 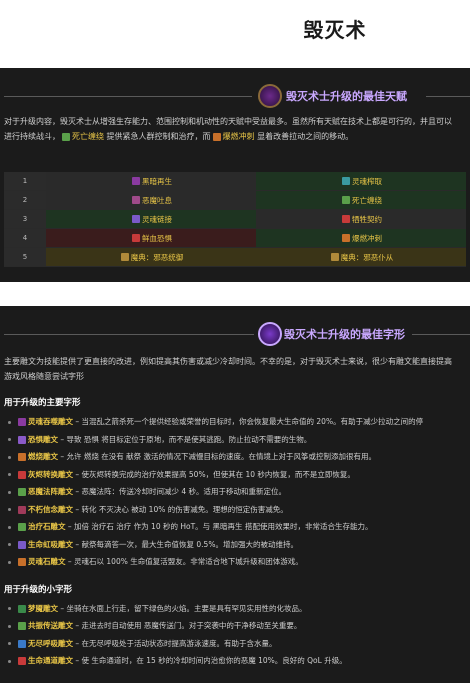 What do you see at coordinates (42, 403) in the screenshot?
I see `major-glyphs-heading: 用于升级的主要字形` at bounding box center [42, 403].